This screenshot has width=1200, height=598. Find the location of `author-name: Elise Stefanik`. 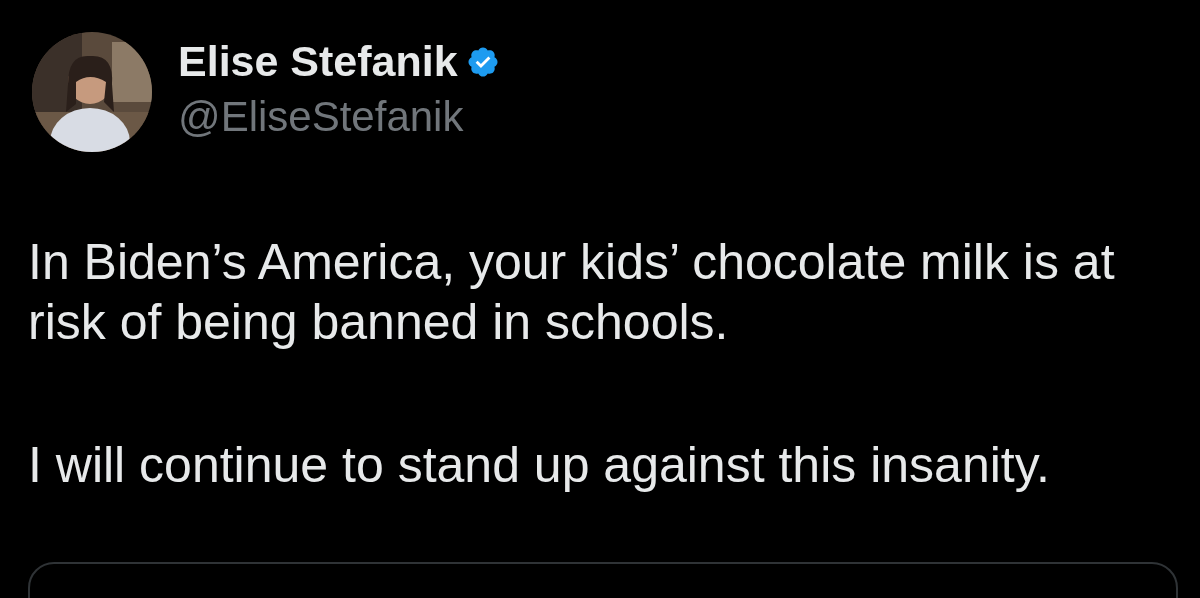

author-name: Elise Stefanik is located at coordinates (318, 61).